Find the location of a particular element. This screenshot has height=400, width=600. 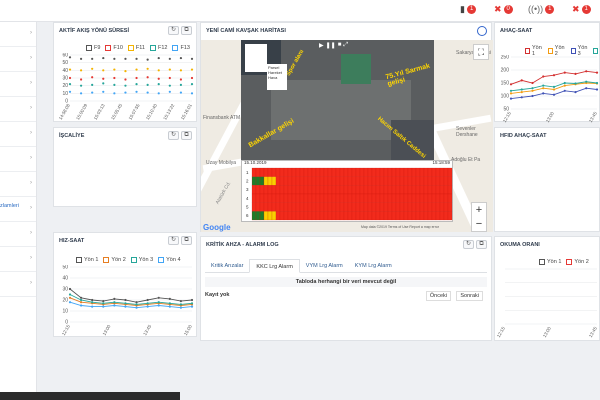

legend-item: Yön 4 is located at coordinates (169, 260).